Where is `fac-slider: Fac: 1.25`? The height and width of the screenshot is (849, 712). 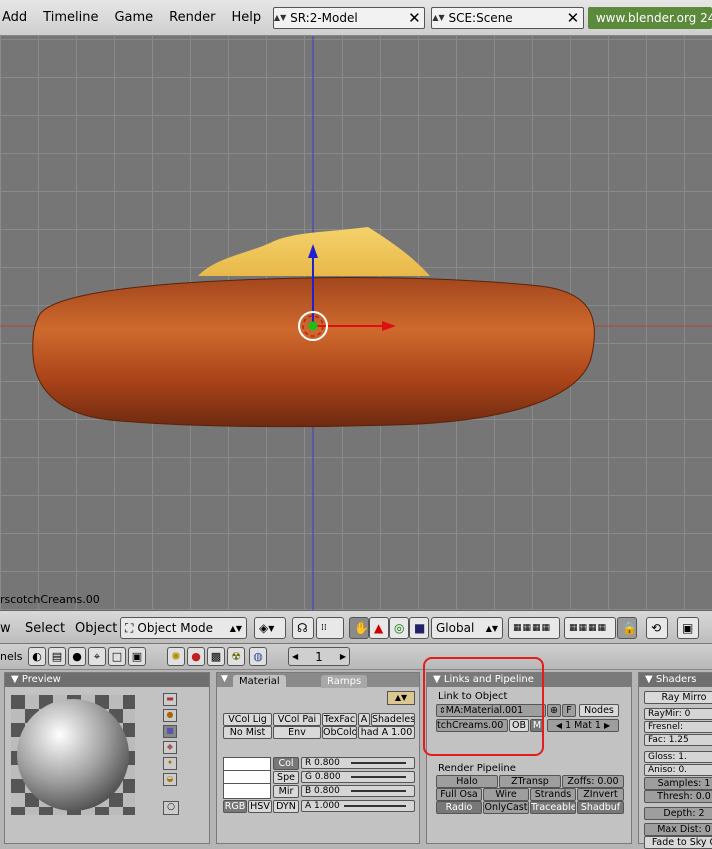 fac-slider: Fac: 1.25 is located at coordinates (678, 740).